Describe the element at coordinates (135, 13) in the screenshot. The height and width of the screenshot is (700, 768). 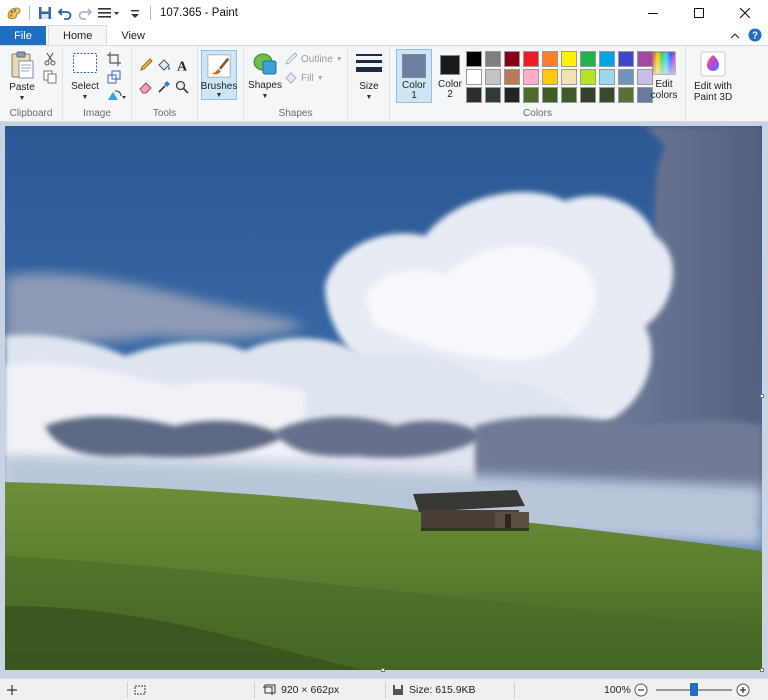
I see `qat-dropdown-icon` at that location.